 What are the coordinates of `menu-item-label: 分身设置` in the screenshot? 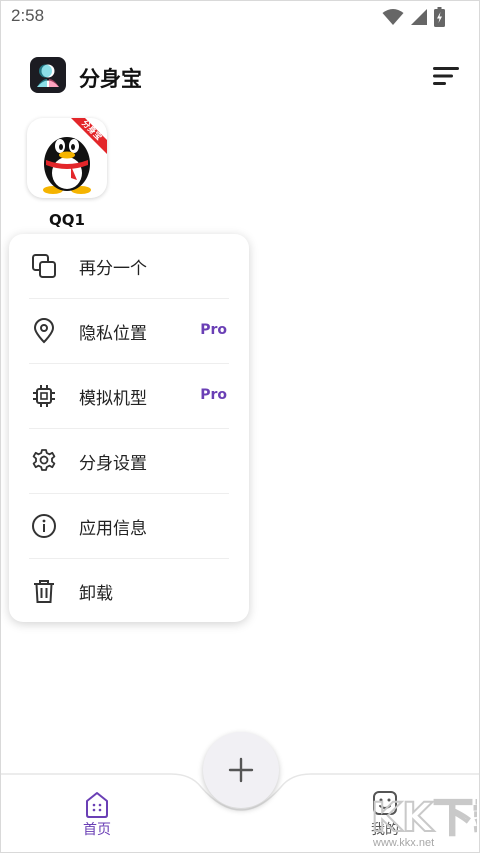 It's located at (113, 464).